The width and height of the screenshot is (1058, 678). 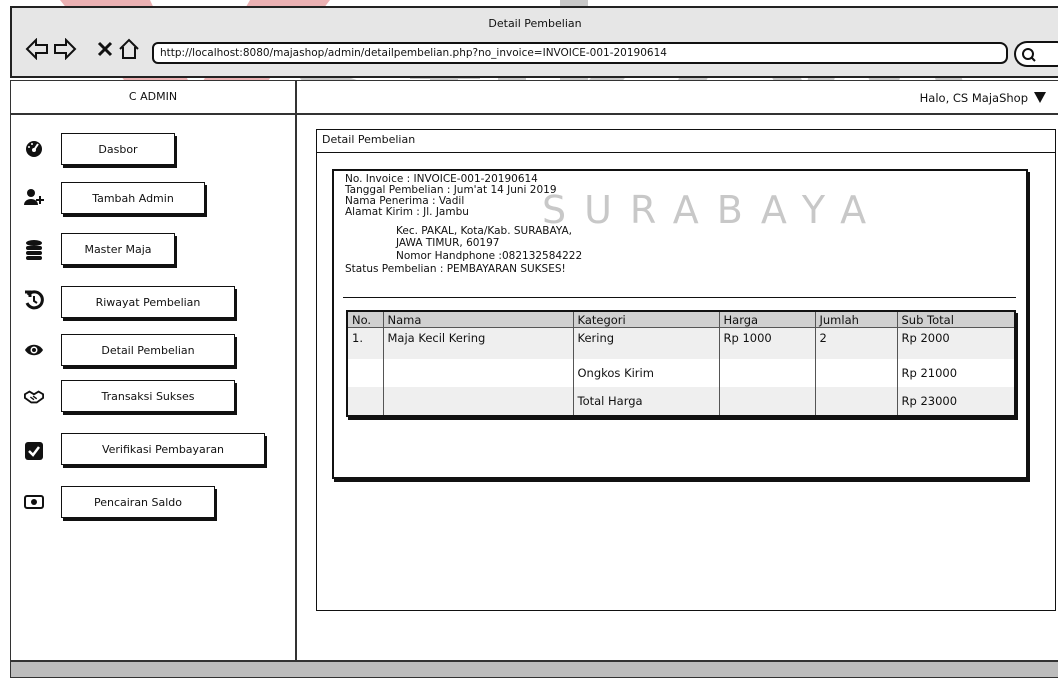 I want to click on table-row: Total Harga Rp 23000, so click(x=681, y=401).